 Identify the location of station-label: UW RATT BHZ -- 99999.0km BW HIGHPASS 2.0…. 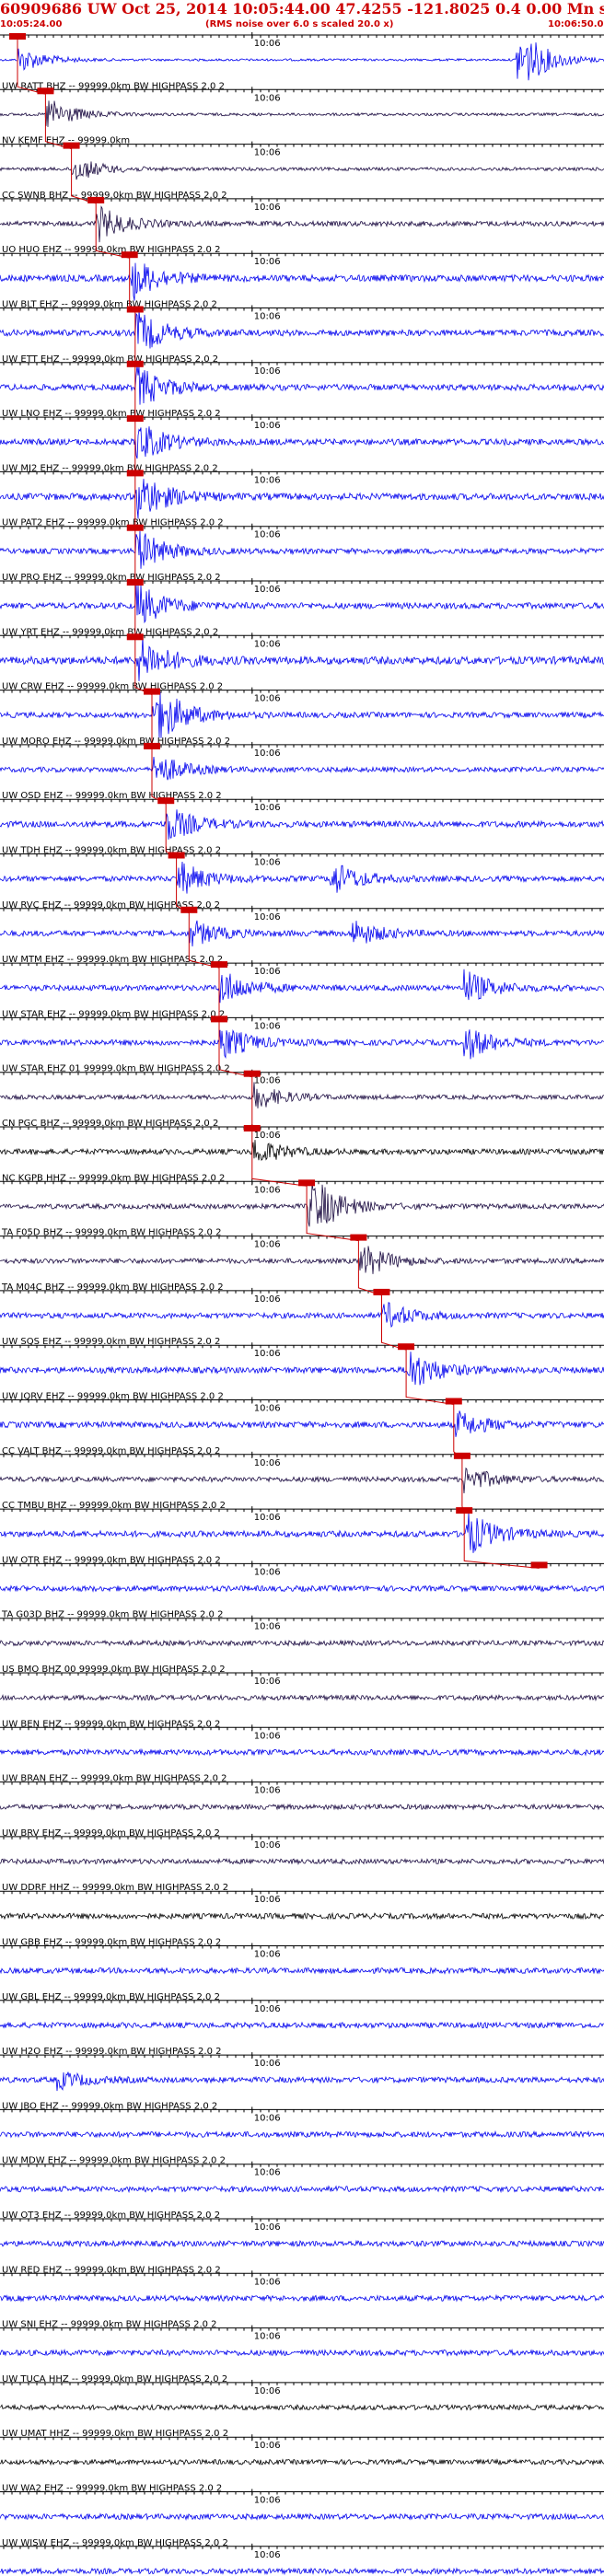
(114, 86).